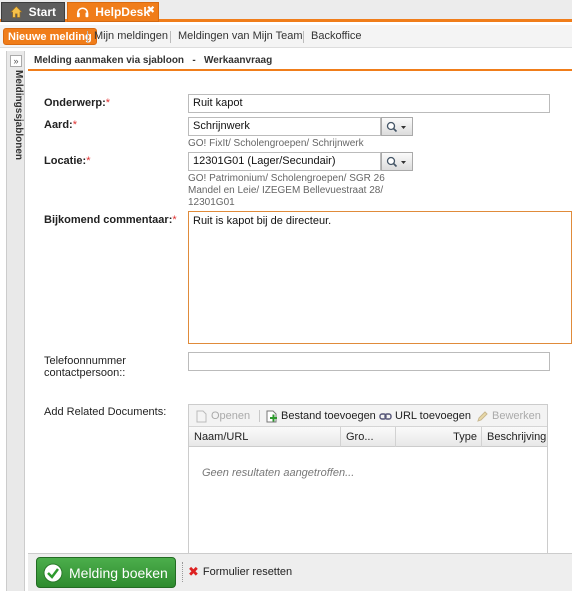 The width and height of the screenshot is (572, 591). Describe the element at coordinates (369, 361) in the screenshot. I see `telefoon-input` at that location.